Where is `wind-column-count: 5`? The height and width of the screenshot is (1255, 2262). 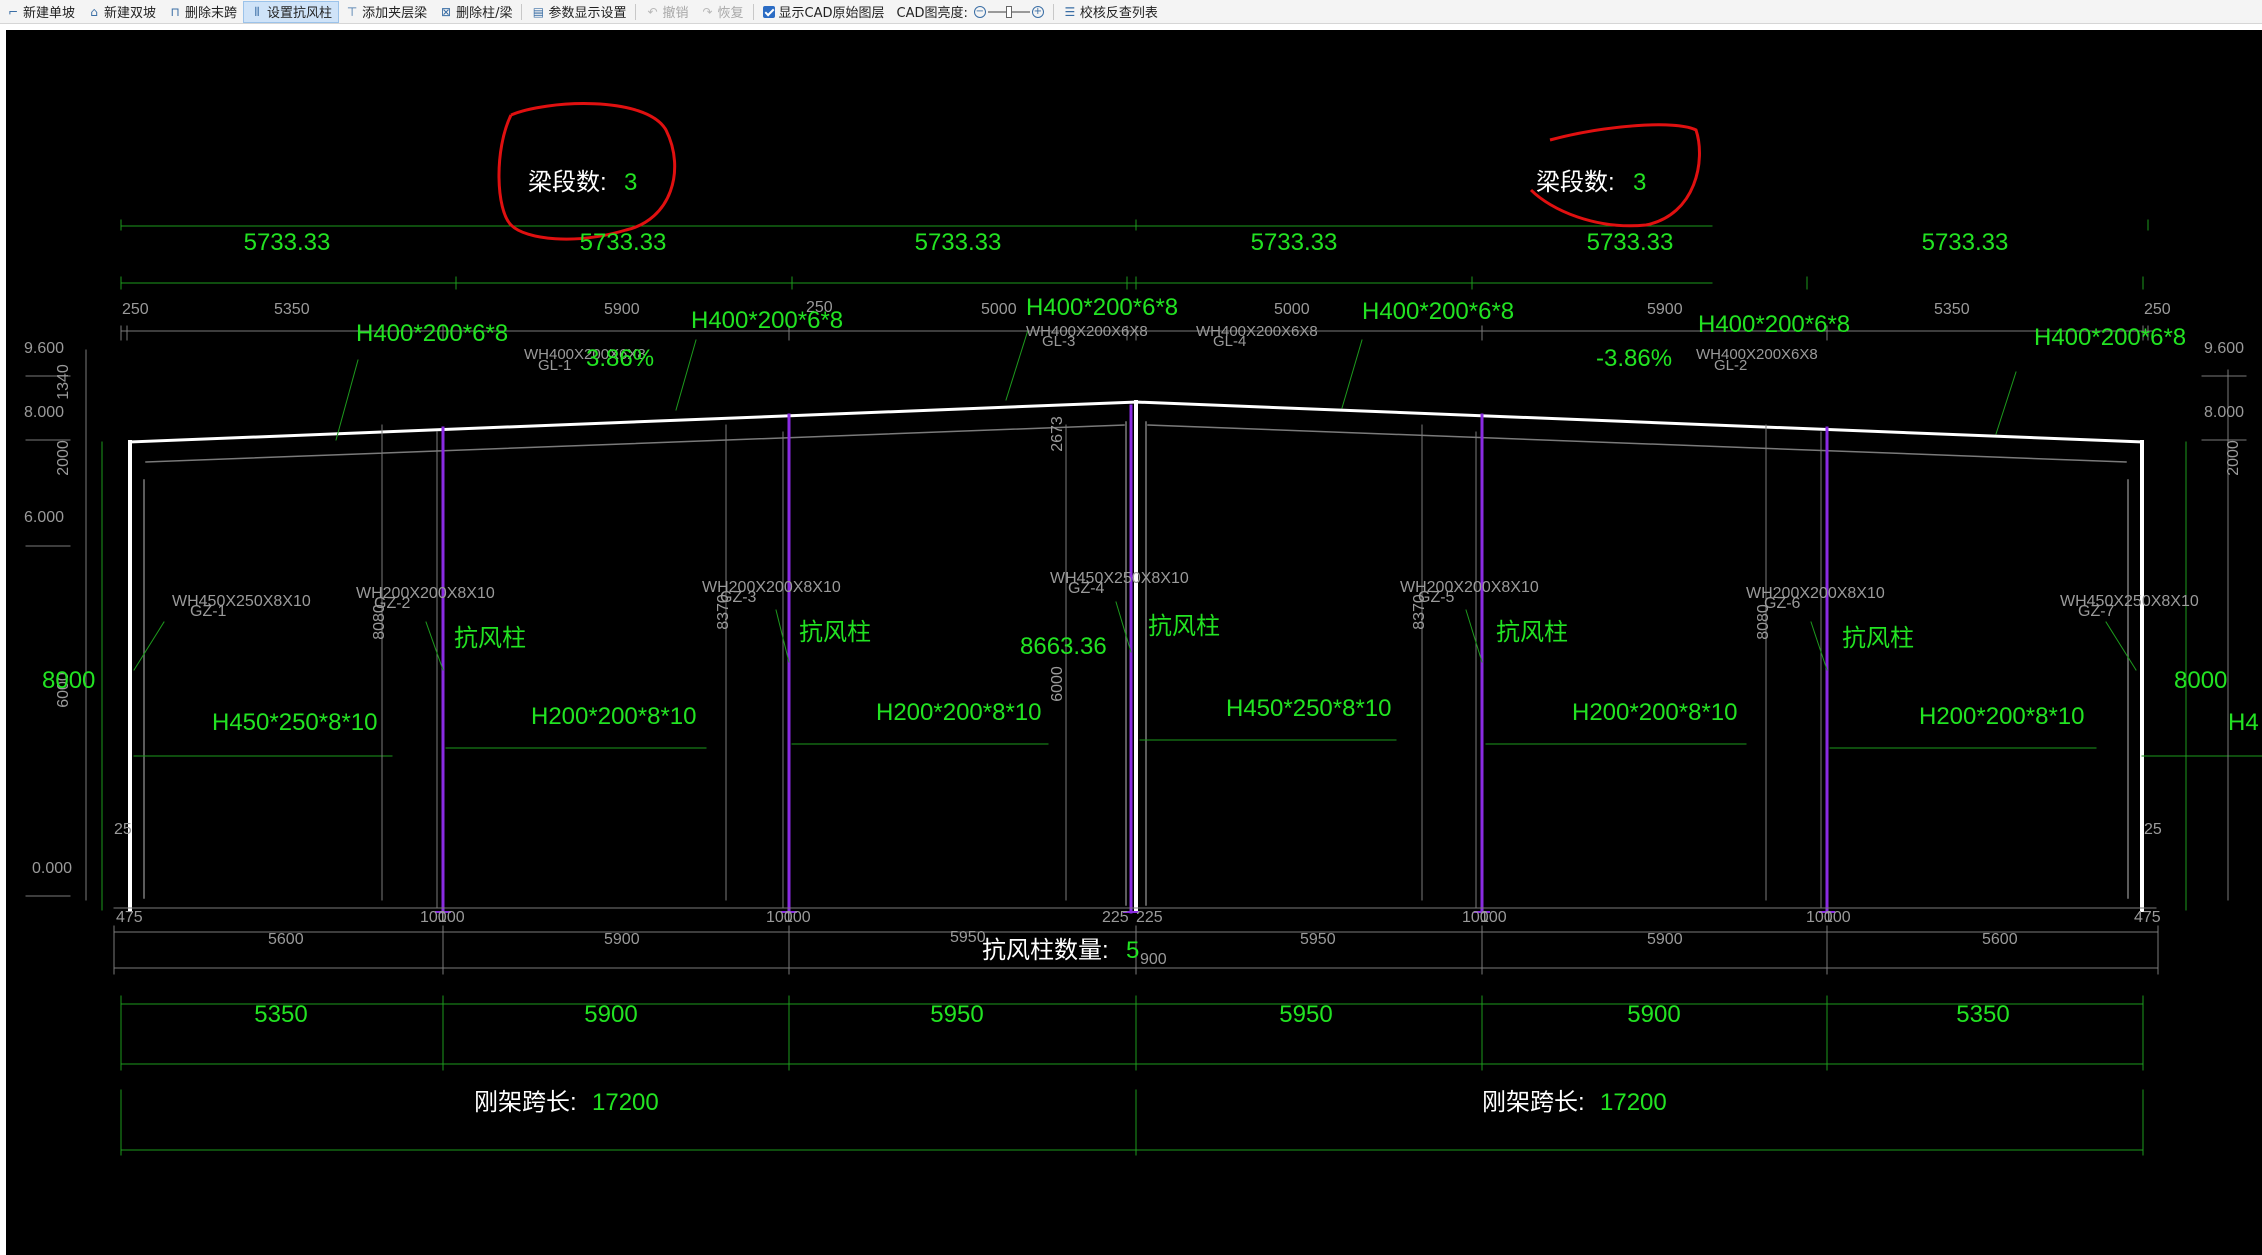 wind-column-count: 5 is located at coordinates (1132, 950).